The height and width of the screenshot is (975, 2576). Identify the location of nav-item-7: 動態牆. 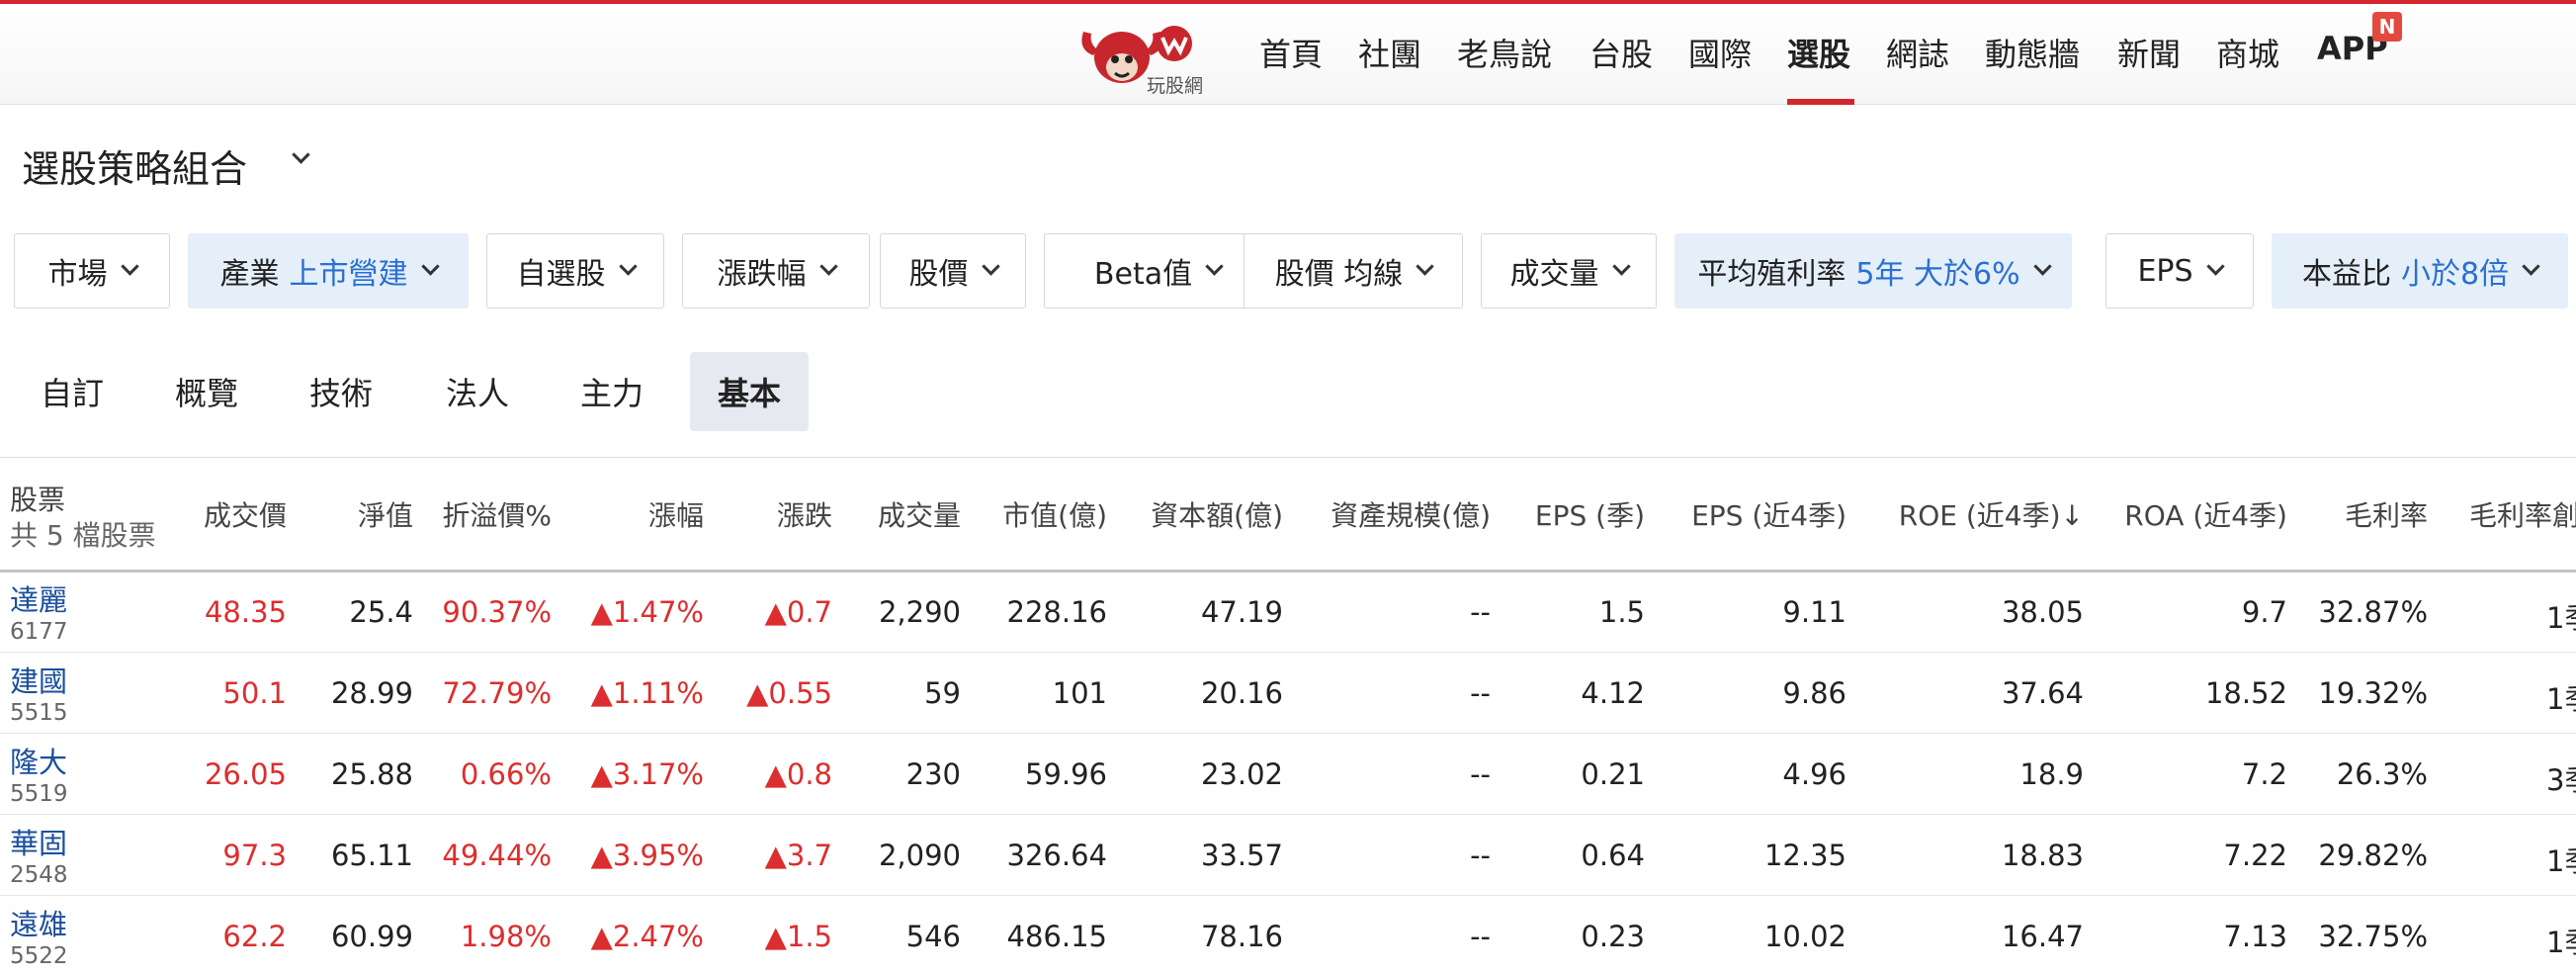
(2032, 53).